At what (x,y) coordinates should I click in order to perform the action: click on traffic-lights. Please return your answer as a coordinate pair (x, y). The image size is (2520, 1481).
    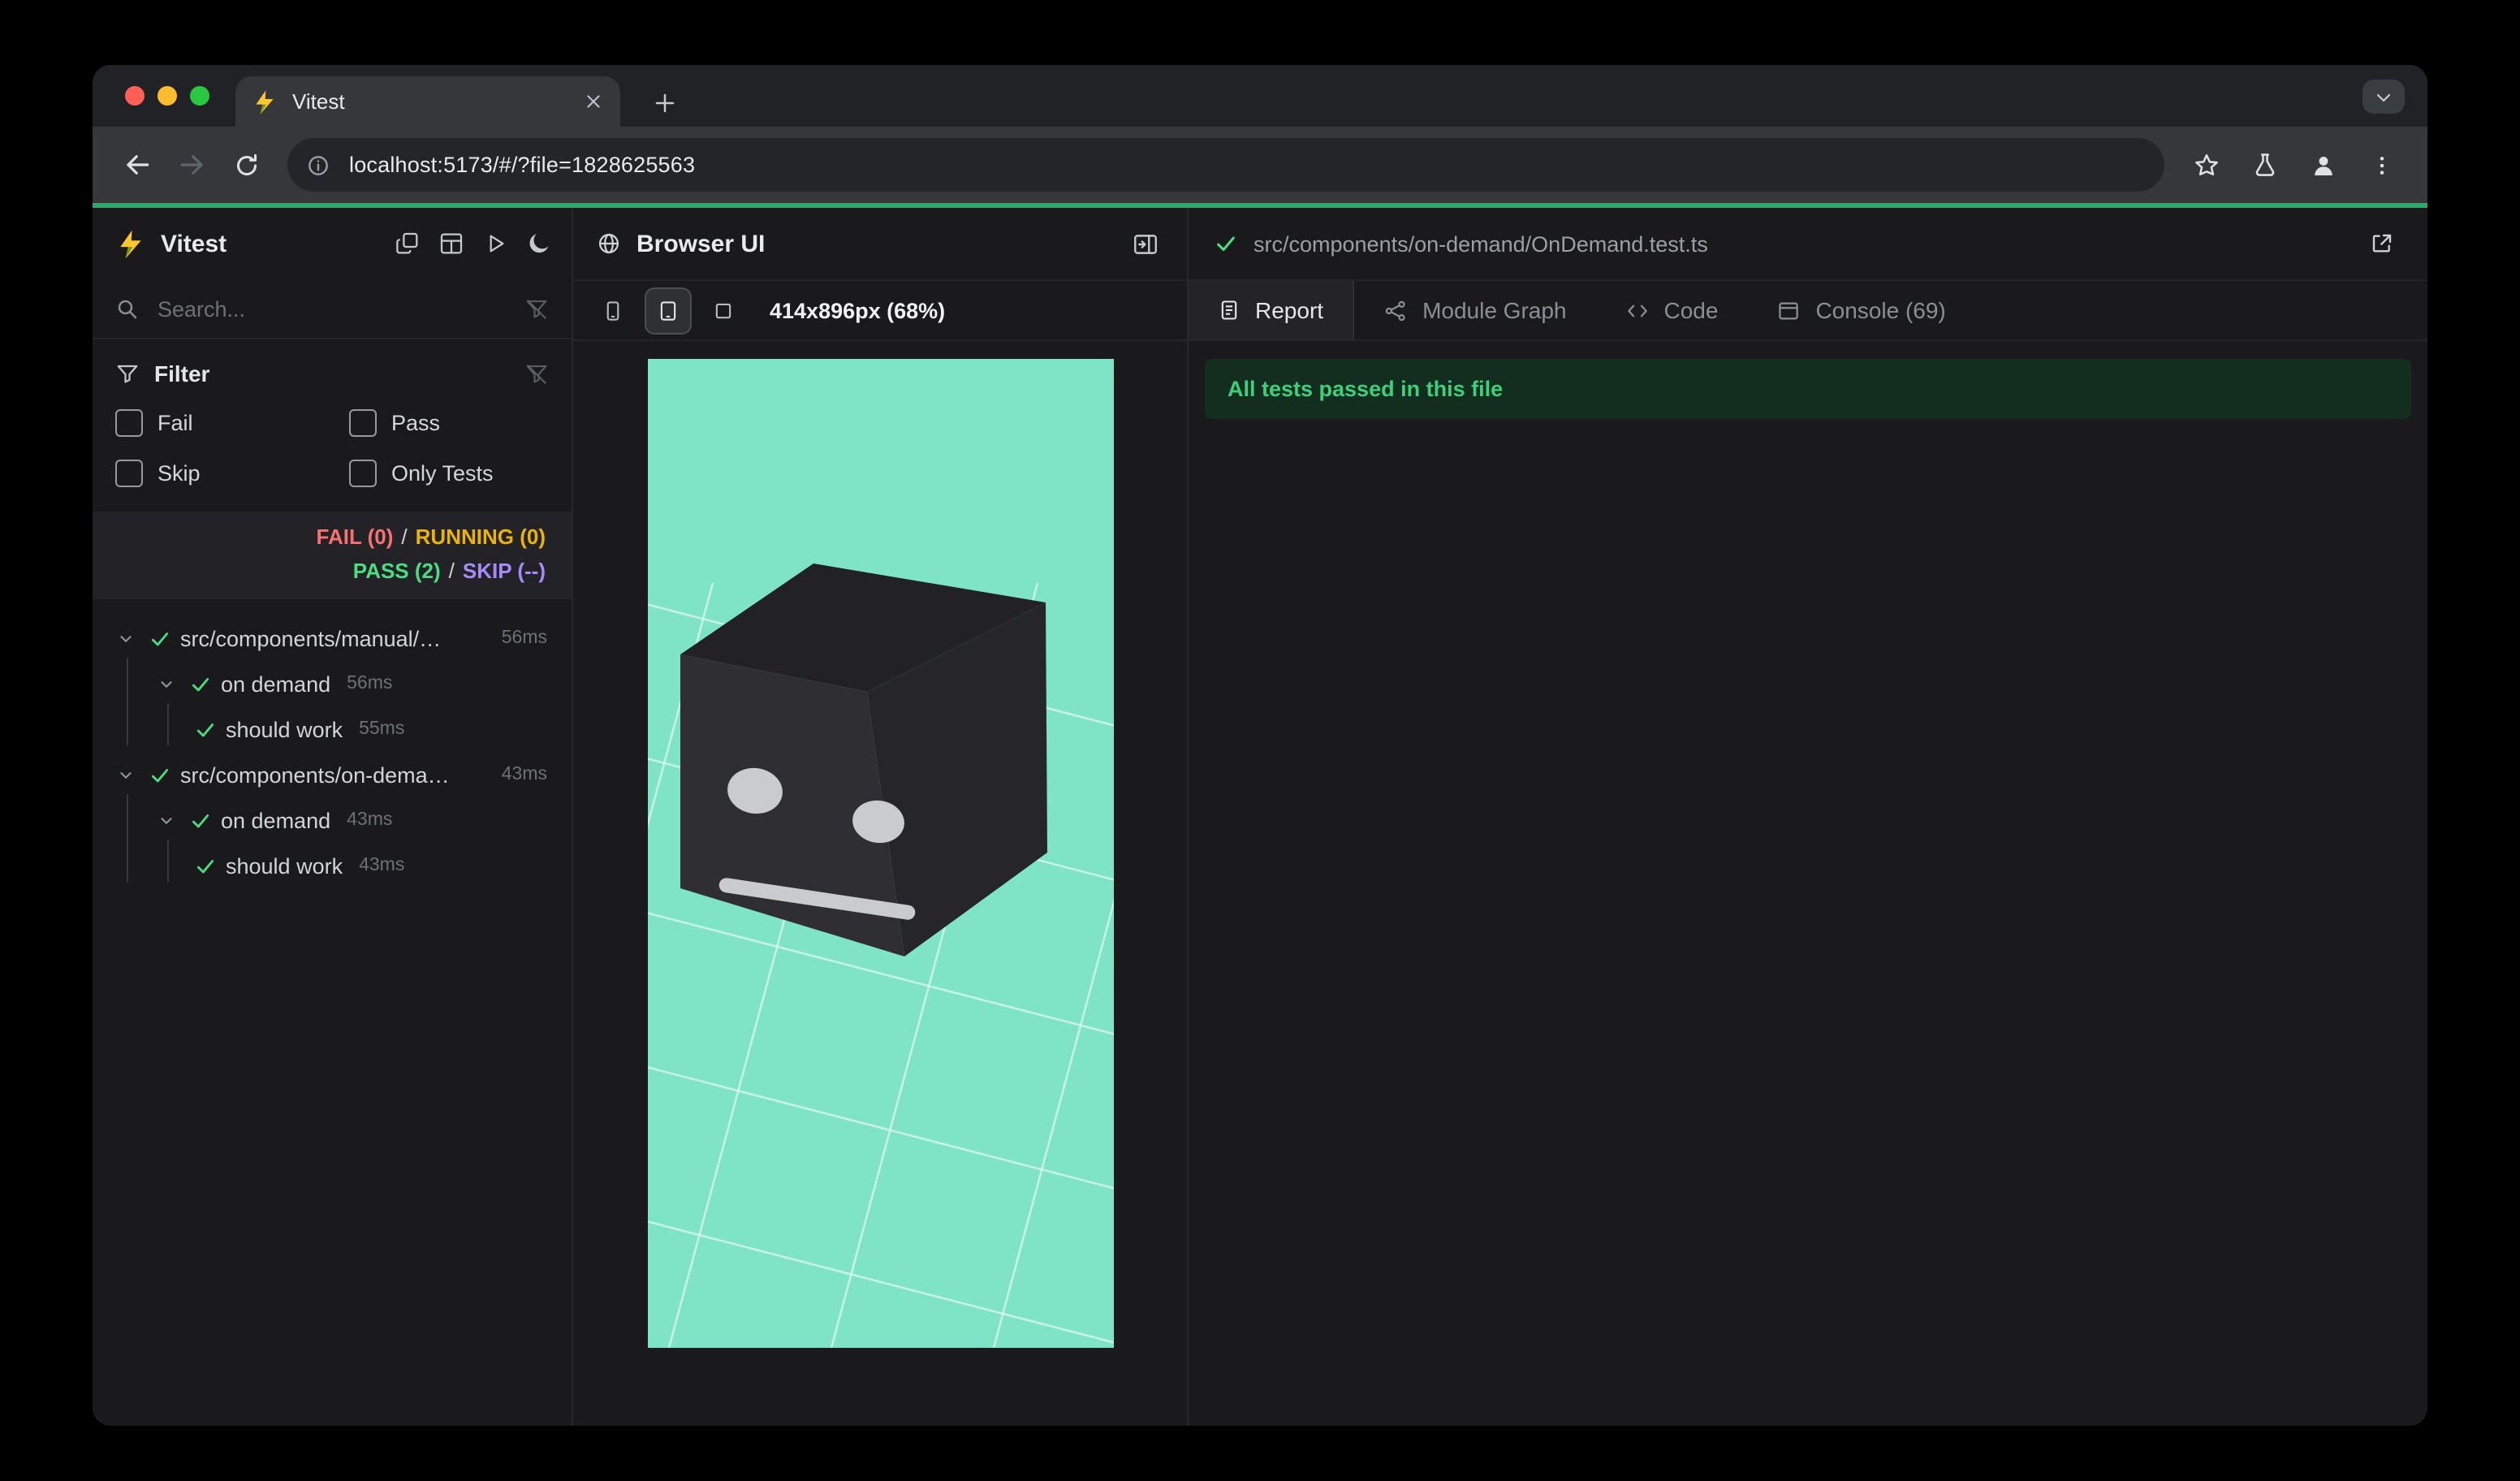
    Looking at the image, I should click on (167, 96).